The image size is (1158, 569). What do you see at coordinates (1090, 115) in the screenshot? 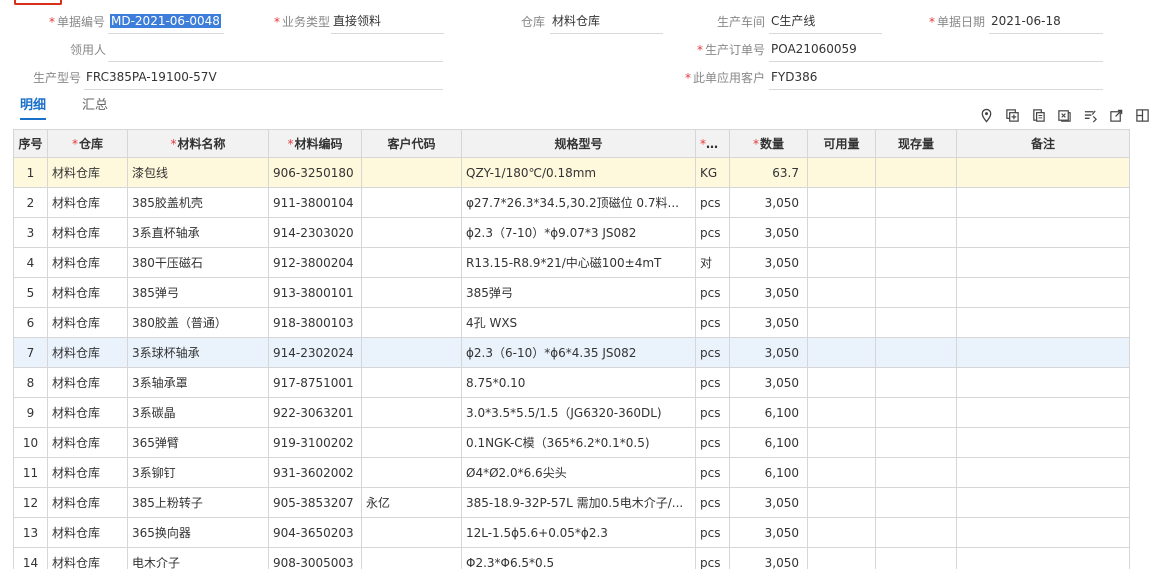
I see `sort-icon` at bounding box center [1090, 115].